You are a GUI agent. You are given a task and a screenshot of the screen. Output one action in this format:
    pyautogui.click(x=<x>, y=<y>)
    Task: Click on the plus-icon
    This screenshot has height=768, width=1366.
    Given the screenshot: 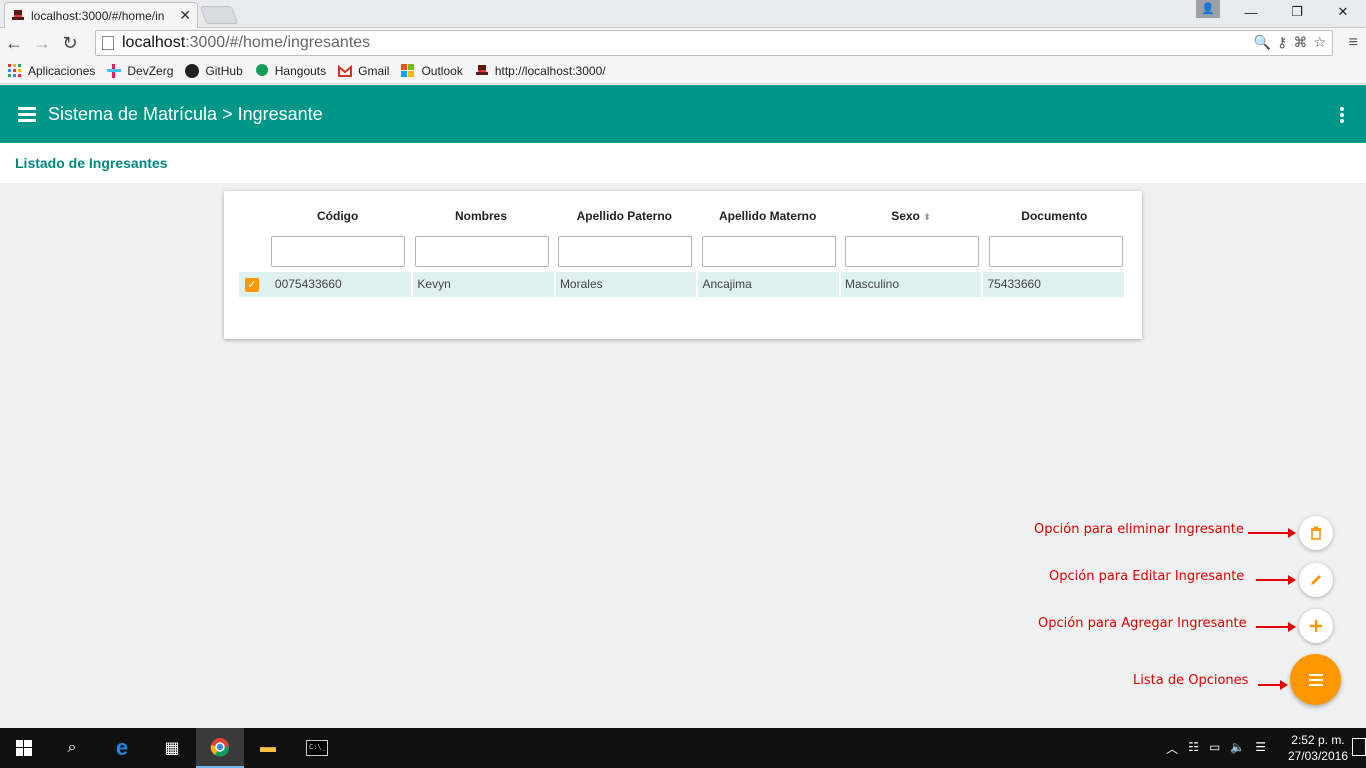 What is the action you would take?
    pyautogui.click(x=1316, y=626)
    